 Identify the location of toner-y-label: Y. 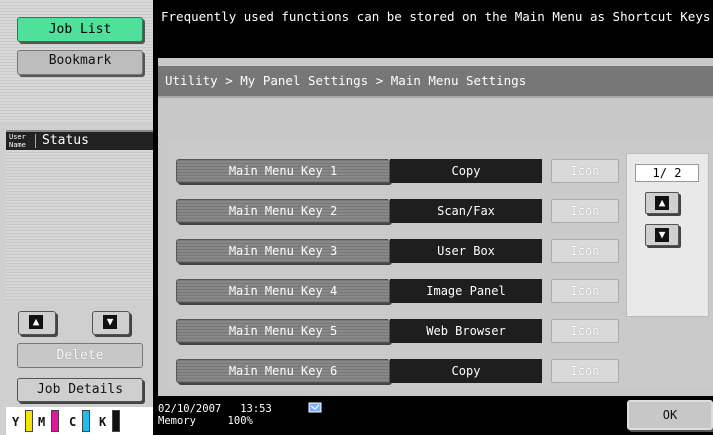
(16, 422).